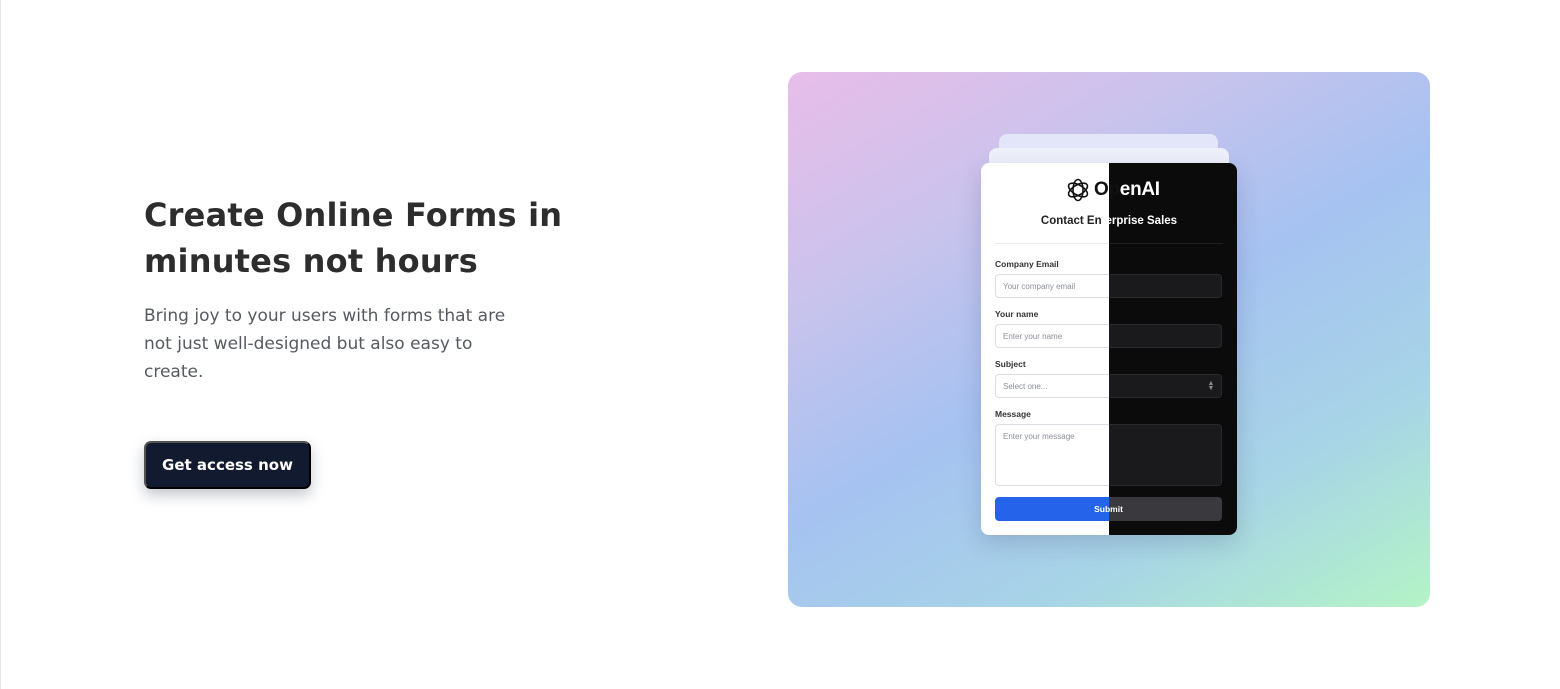 Image resolution: width=1560 pixels, height=689 pixels. What do you see at coordinates (1165, 286) in the screenshot?
I see `company-email-field-dark` at bounding box center [1165, 286].